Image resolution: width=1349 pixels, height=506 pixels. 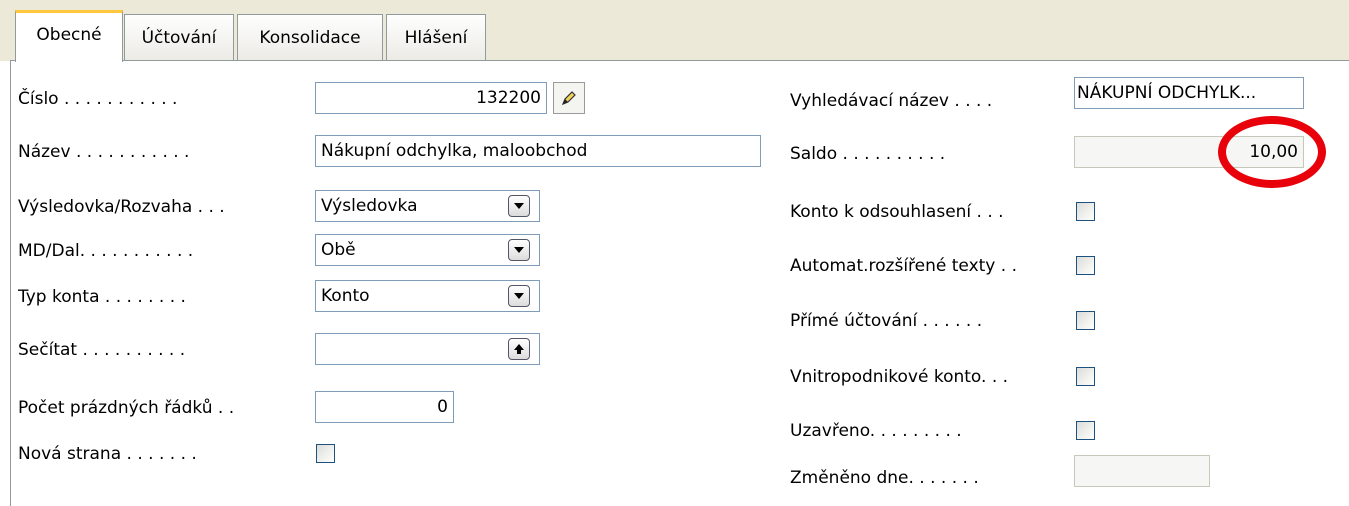 I want to click on nazev-label: Název . . . . . . . . . . ., so click(x=104, y=152).